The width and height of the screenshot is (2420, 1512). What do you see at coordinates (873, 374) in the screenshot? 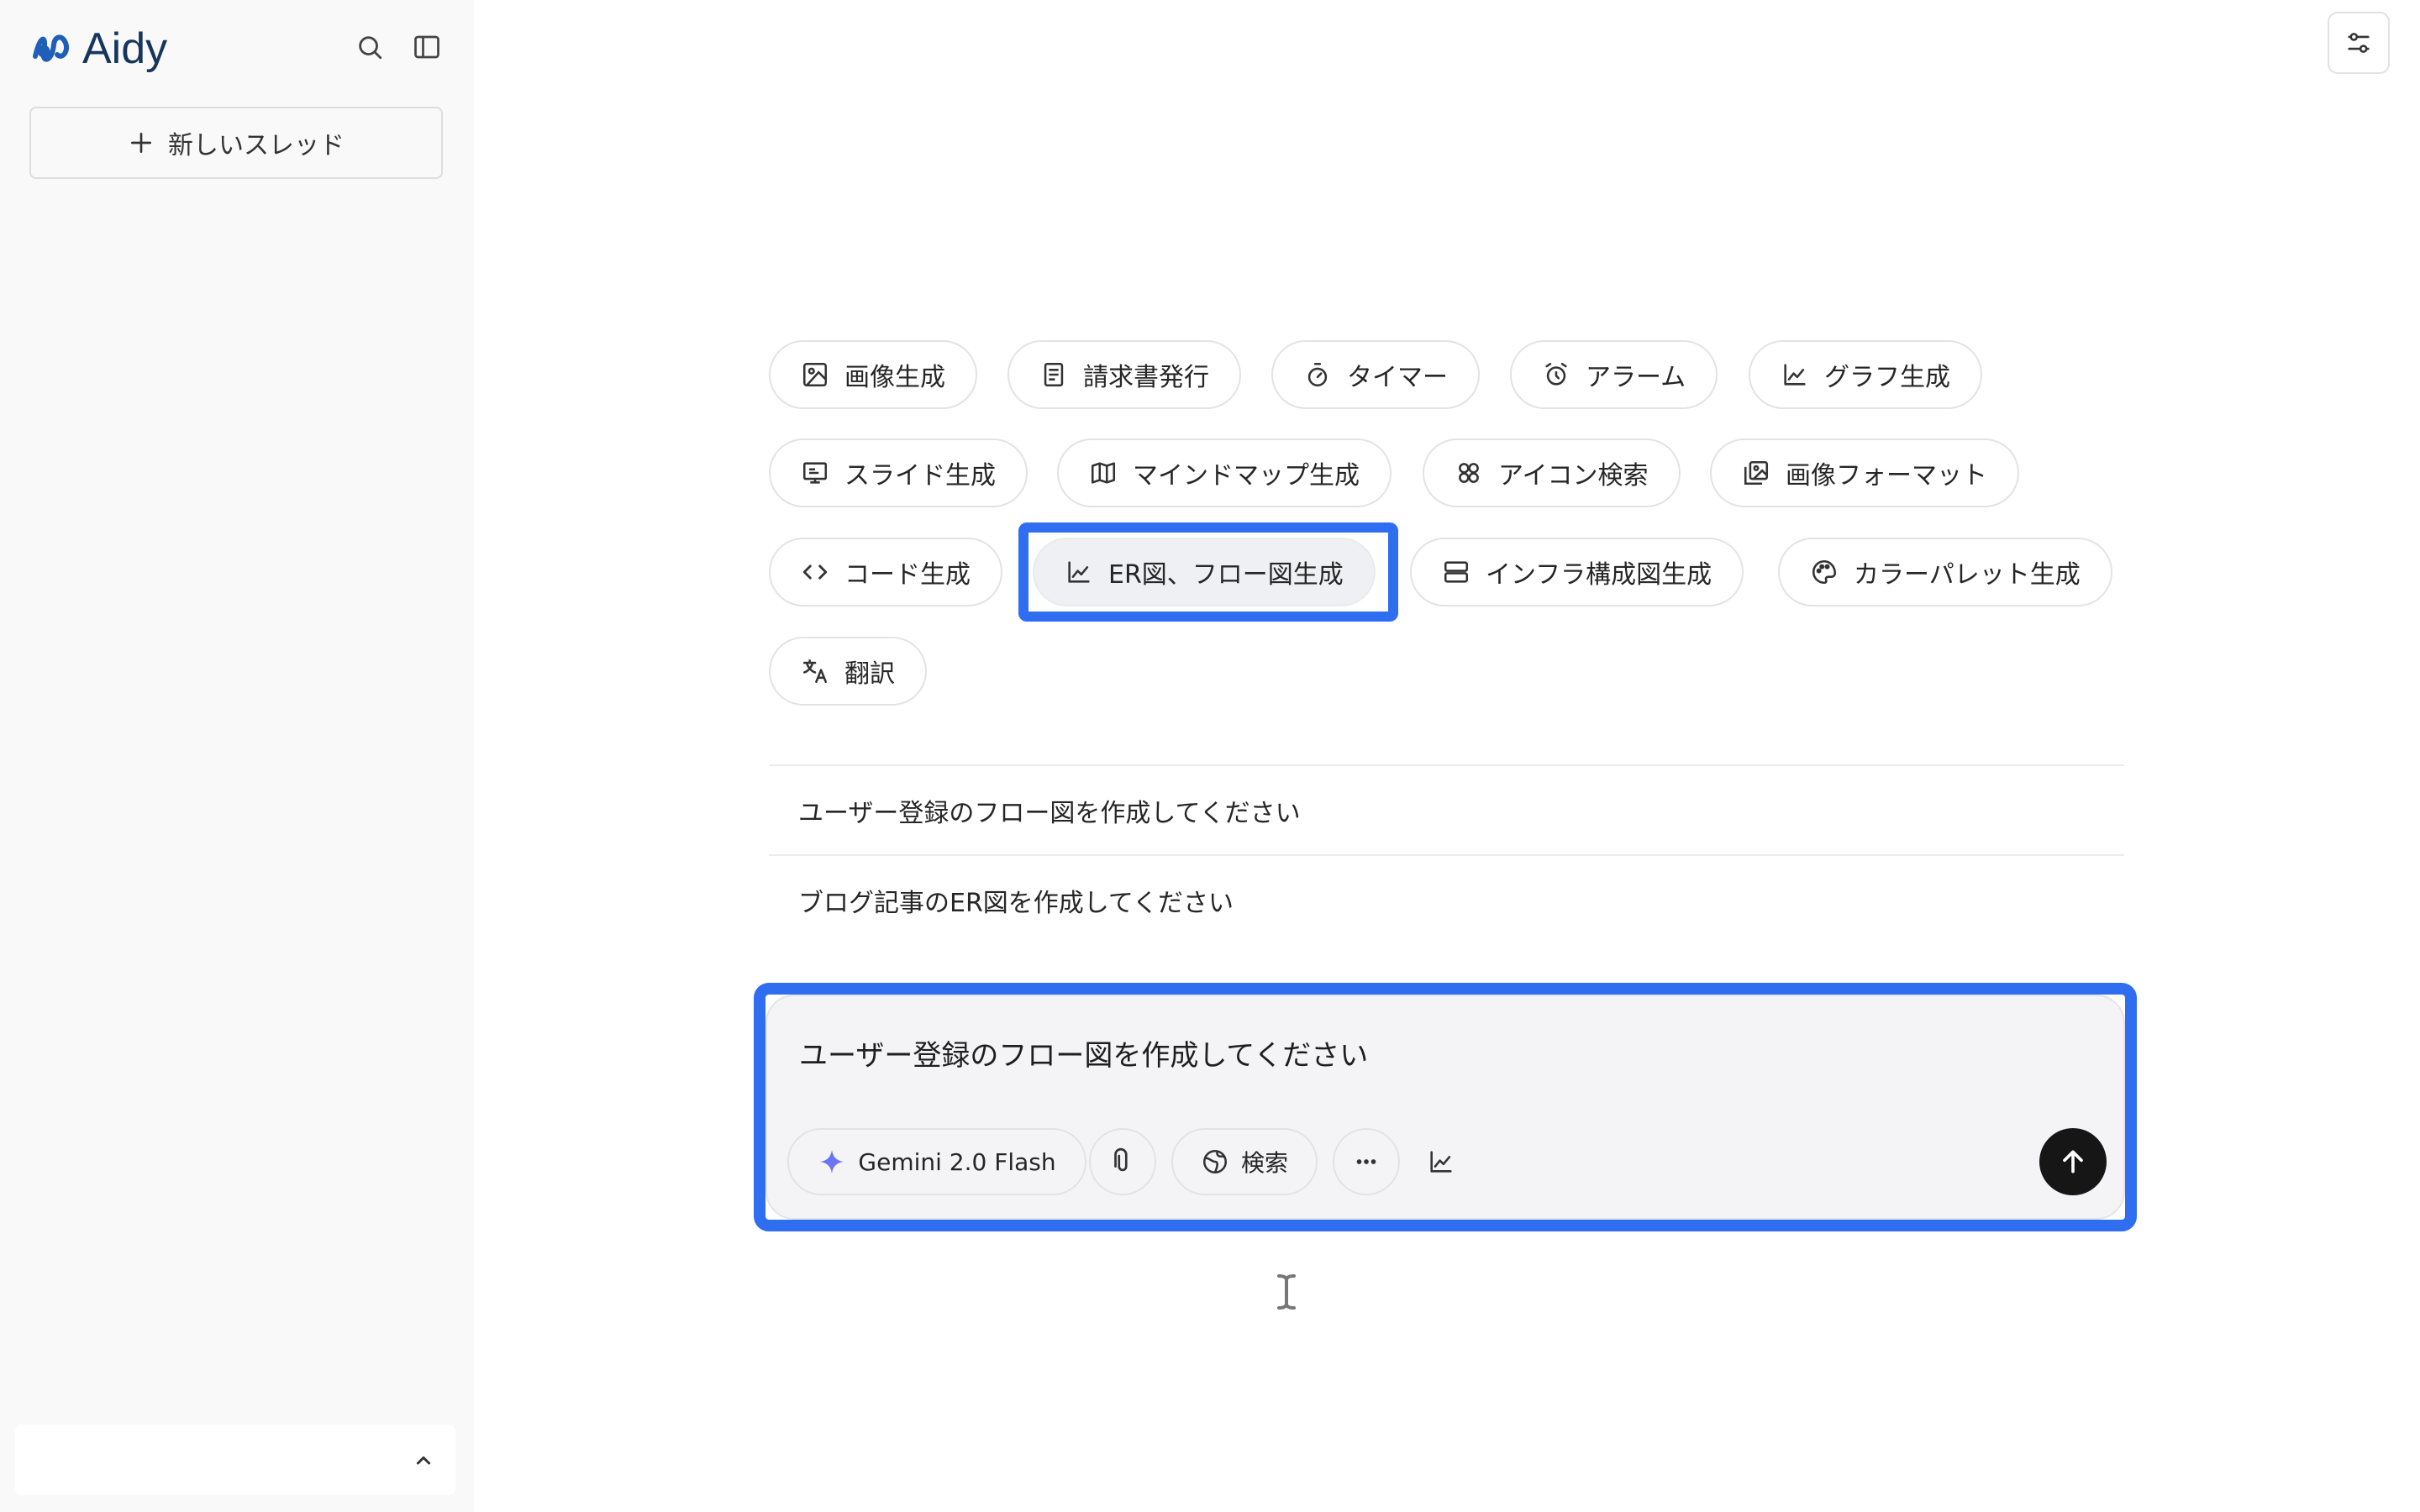
I see `chip-image-generation: 画像生成` at bounding box center [873, 374].